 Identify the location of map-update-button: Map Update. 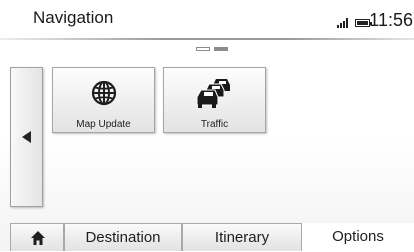
(103, 100).